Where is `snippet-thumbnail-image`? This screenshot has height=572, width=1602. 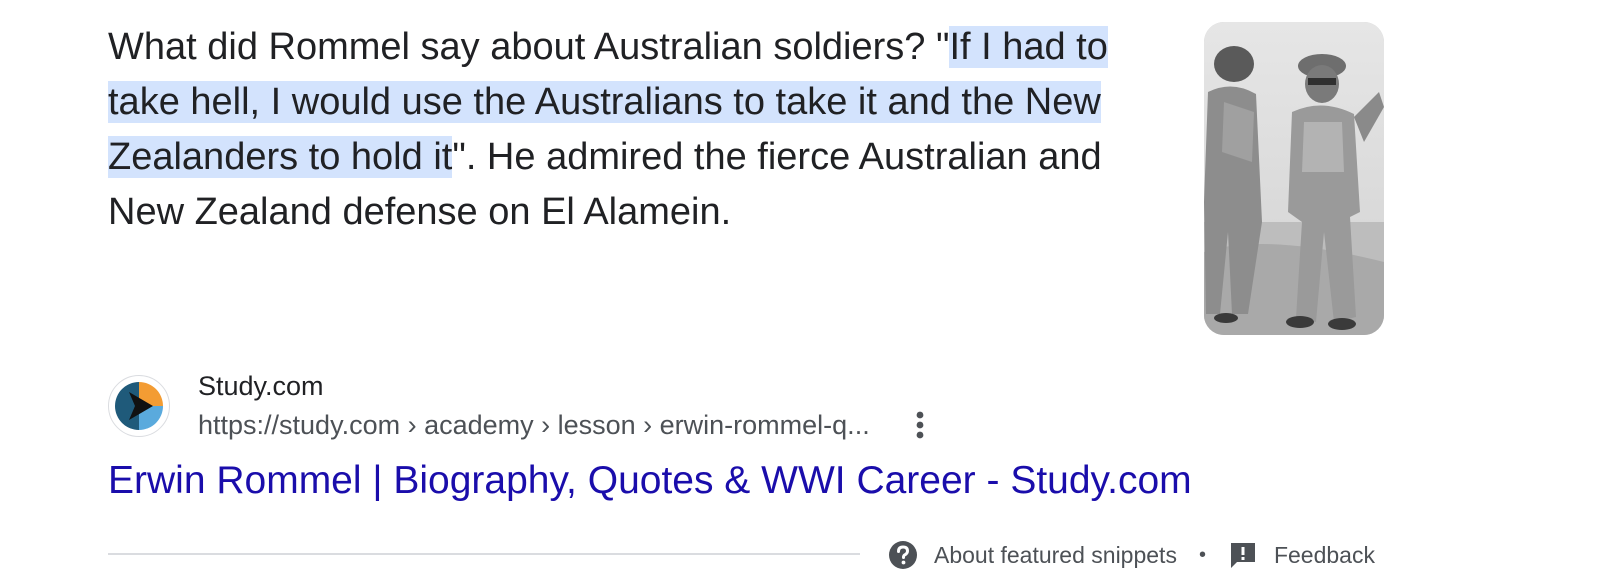
snippet-thumbnail-image is located at coordinates (1294, 178).